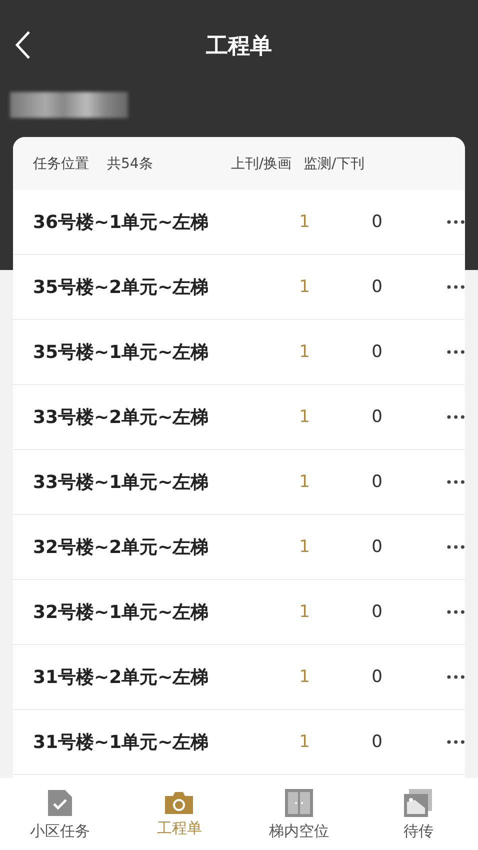  I want to click on tab-item: 梯内空位, so click(298, 814).